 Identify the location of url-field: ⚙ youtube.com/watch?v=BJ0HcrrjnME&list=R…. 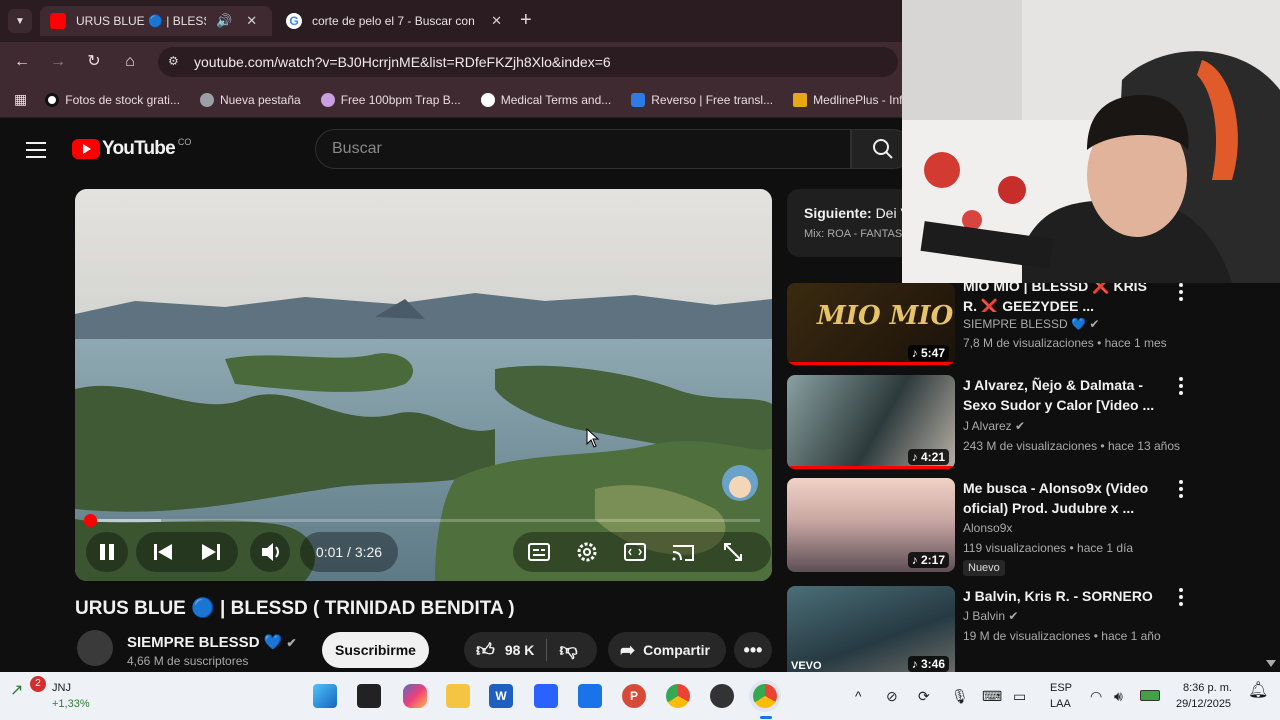
(528, 62).